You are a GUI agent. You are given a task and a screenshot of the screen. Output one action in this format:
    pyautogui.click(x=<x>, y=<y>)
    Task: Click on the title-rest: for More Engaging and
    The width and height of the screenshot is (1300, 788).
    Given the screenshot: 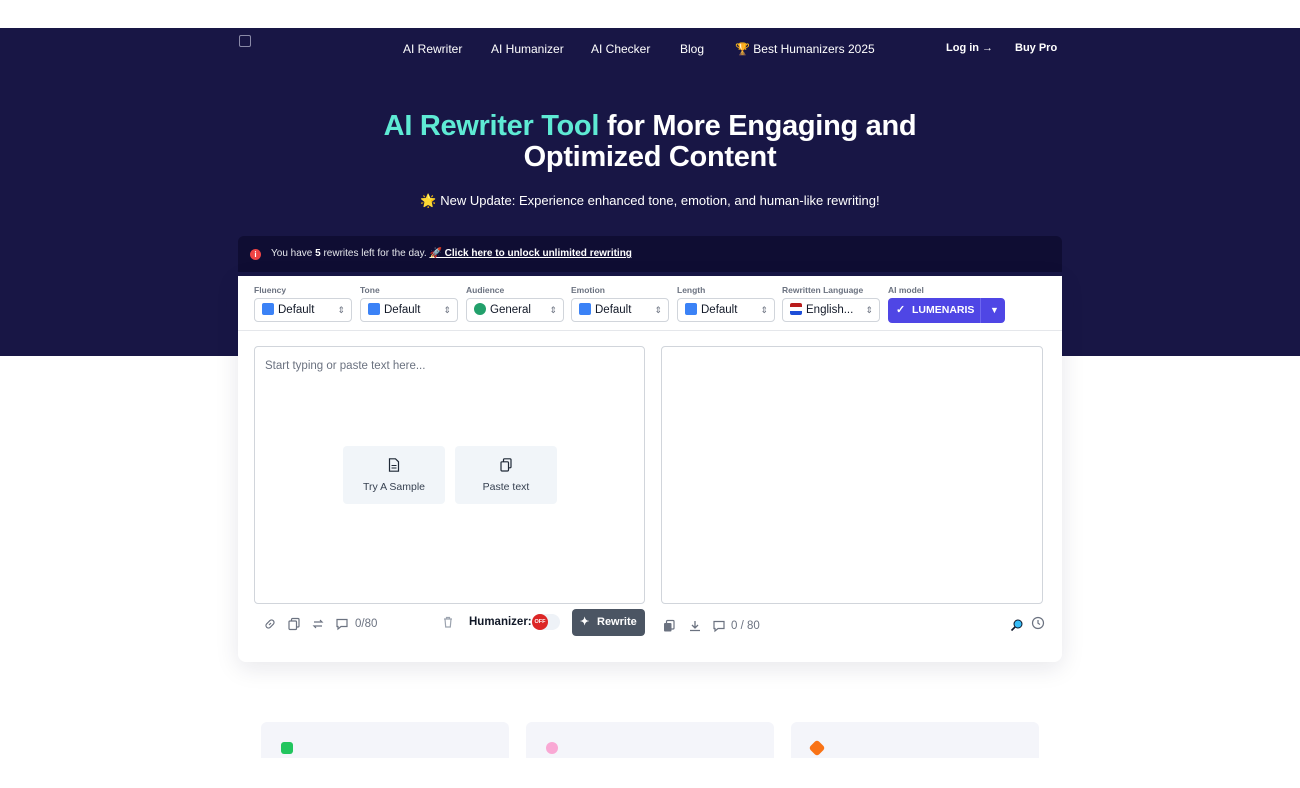 What is the action you would take?
    pyautogui.click(x=758, y=126)
    